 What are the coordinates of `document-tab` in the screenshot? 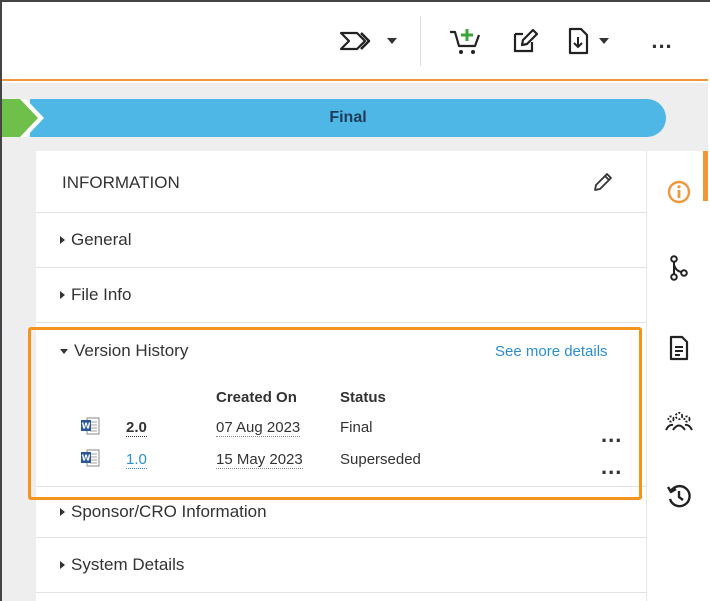 It's located at (679, 348).